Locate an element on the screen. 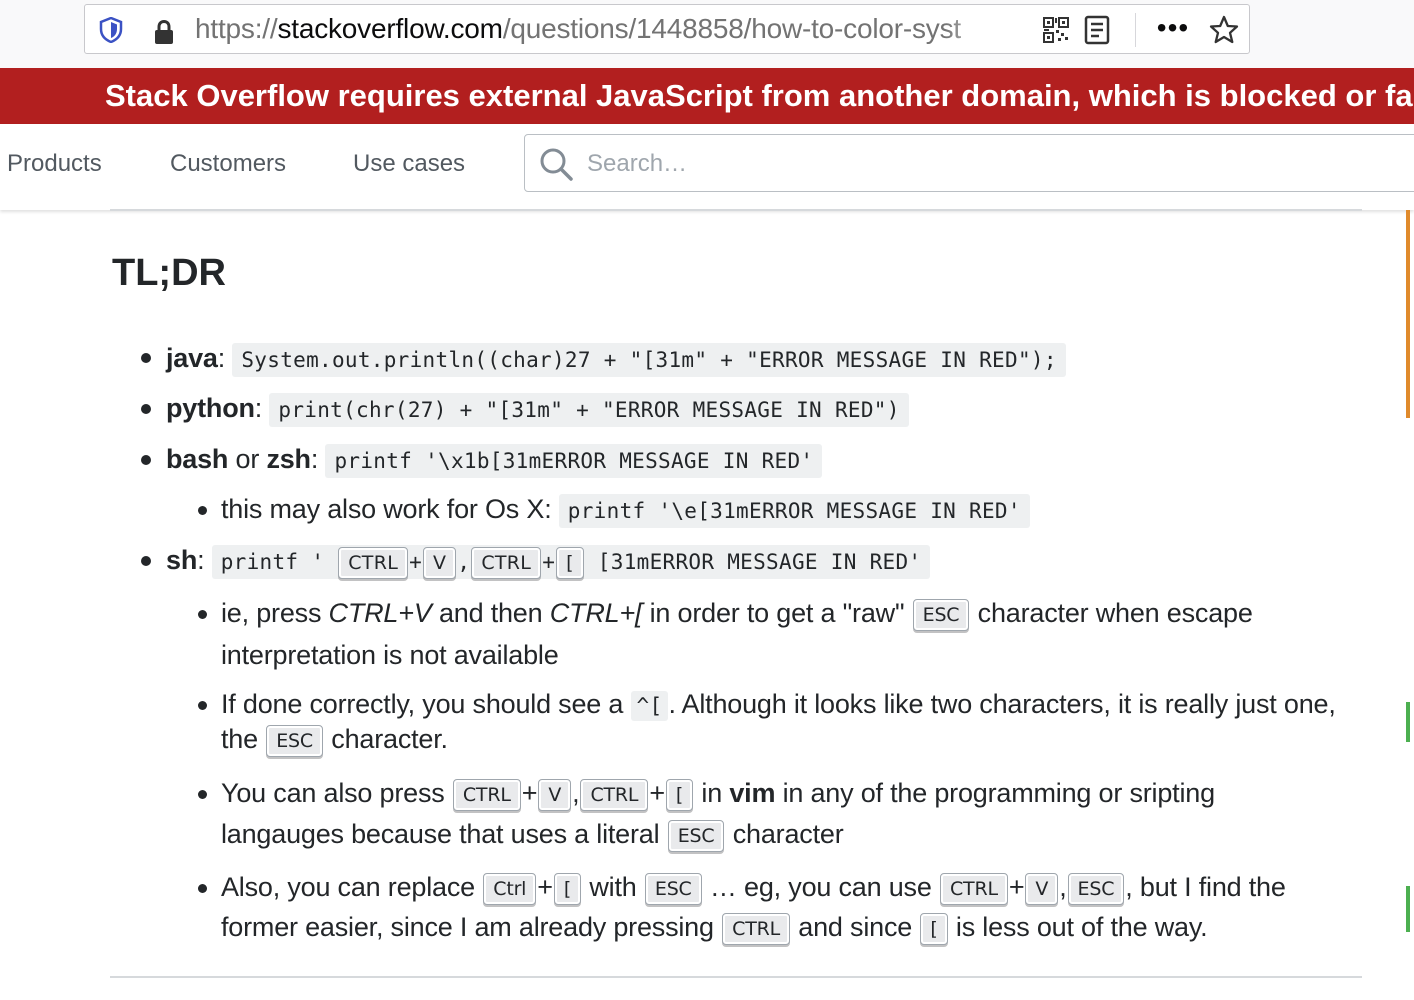 The height and width of the screenshot is (1000, 1414). scrollbar-marker-orange is located at coordinates (1408, 314).